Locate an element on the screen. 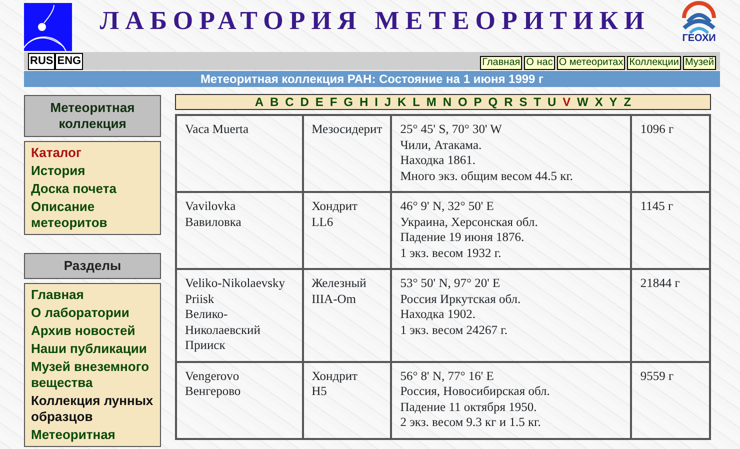 This screenshot has height=449, width=740. meteorite-details: 46° 9' N, 32° 50' E Украина, Херсонская обл. Падение 19 июня 1876. 1 экз. весом 1932 г. is located at coordinates (511, 230).